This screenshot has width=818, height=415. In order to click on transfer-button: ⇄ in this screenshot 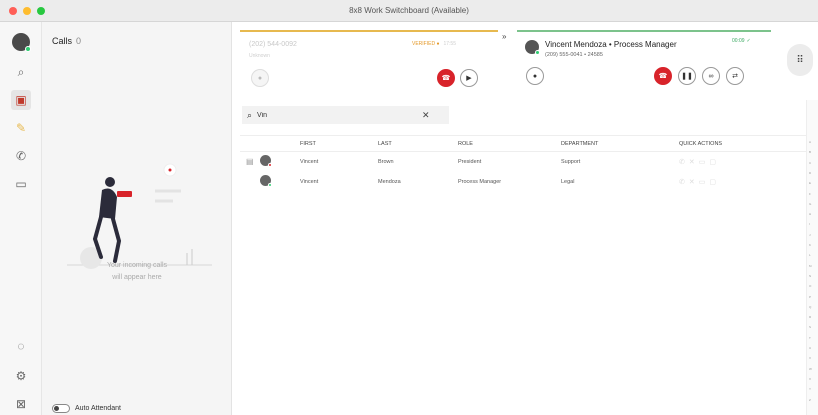, I will do `click(735, 76)`.